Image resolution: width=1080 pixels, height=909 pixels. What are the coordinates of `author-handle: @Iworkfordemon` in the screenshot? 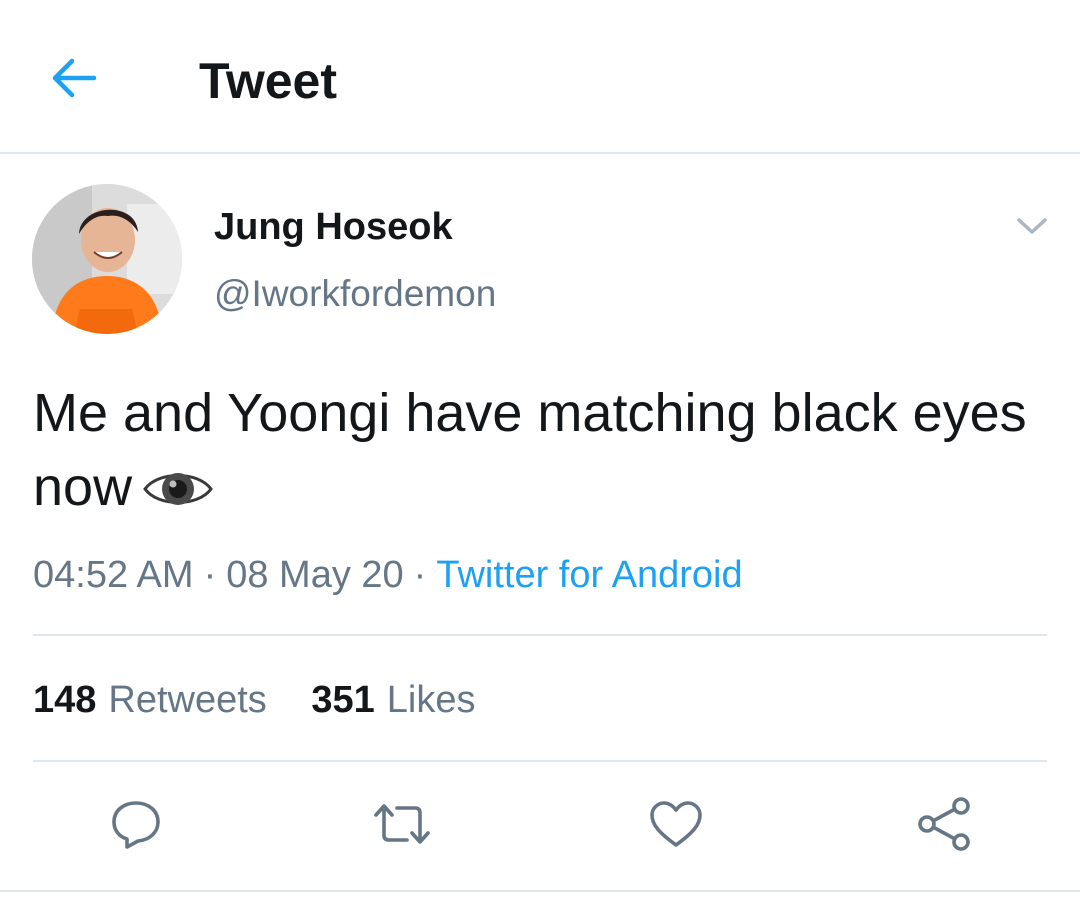 It's located at (355, 294).